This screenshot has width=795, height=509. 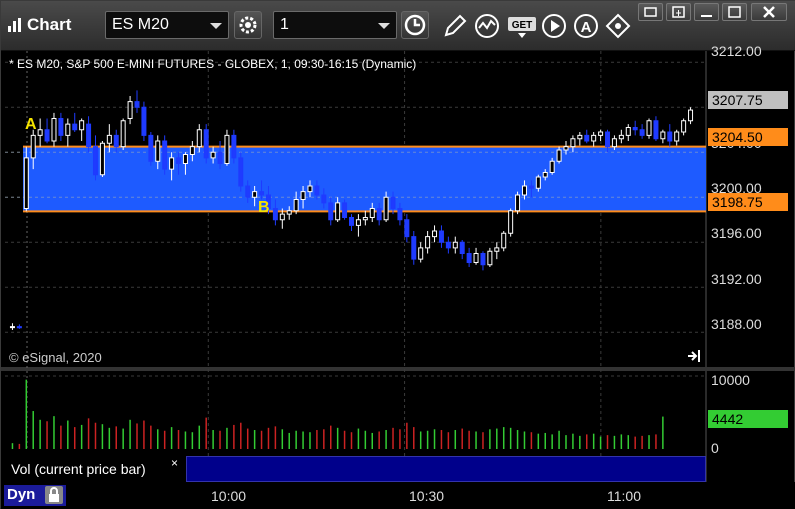 I want to click on time-axis-label: 11:00, so click(x=624, y=496).